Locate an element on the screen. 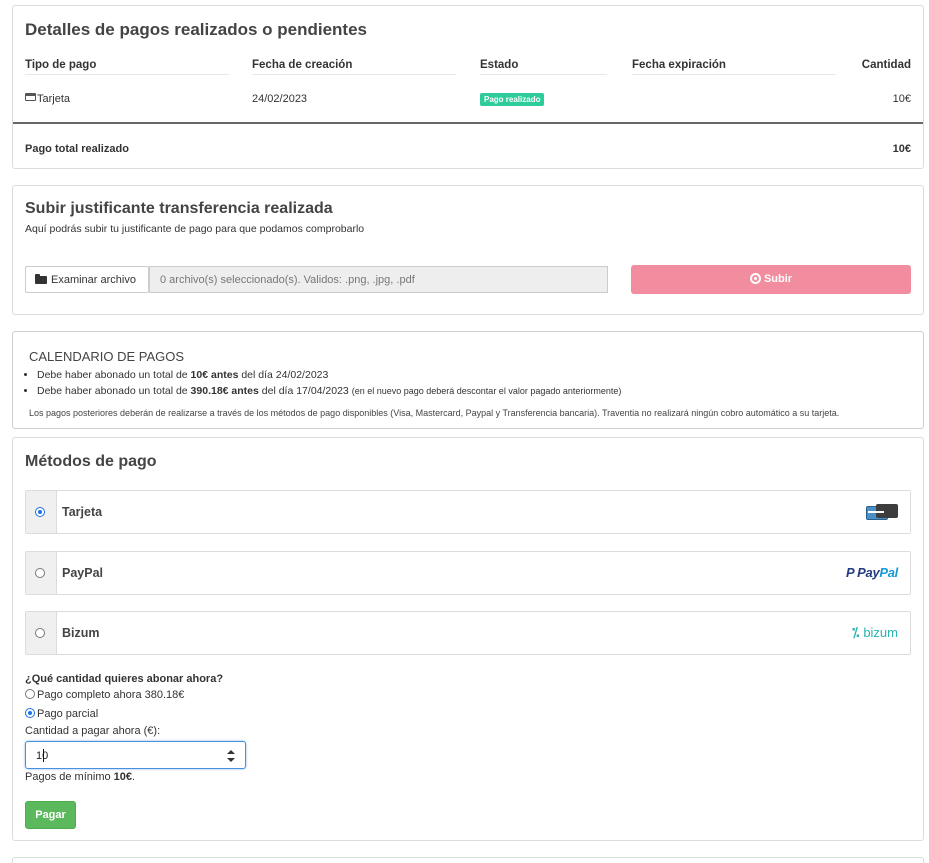 The width and height of the screenshot is (929, 863). amount-question: ¿Qué cantidad quieres abonar ahora? is located at coordinates (124, 679).